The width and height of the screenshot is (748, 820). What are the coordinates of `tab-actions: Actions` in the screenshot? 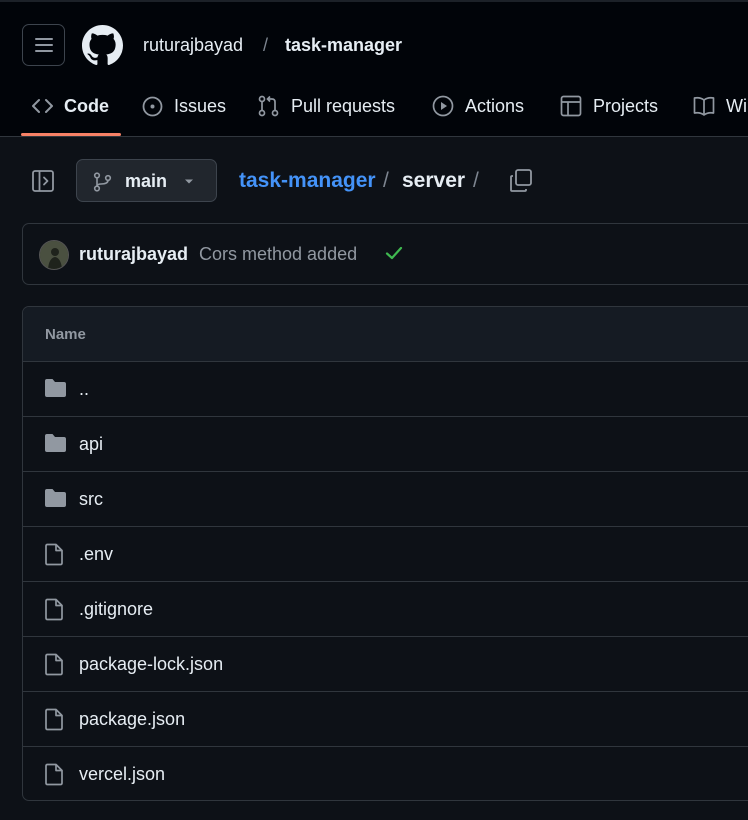 It's located at (478, 106).